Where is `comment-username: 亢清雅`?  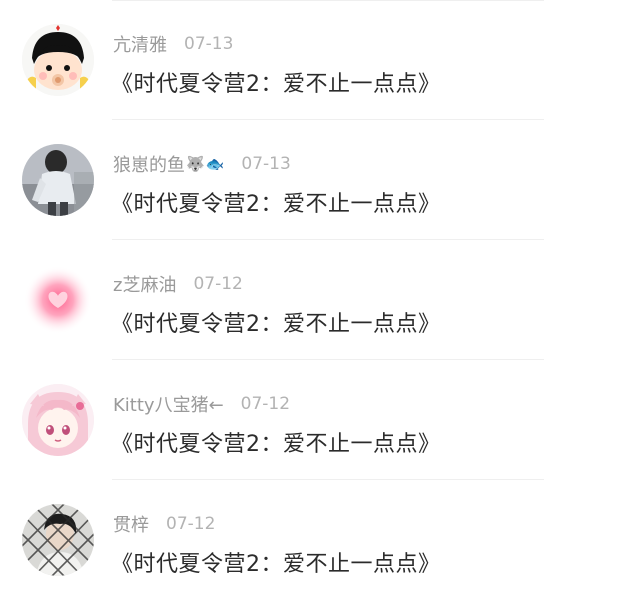
comment-username: 亢清雅 is located at coordinates (140, 44).